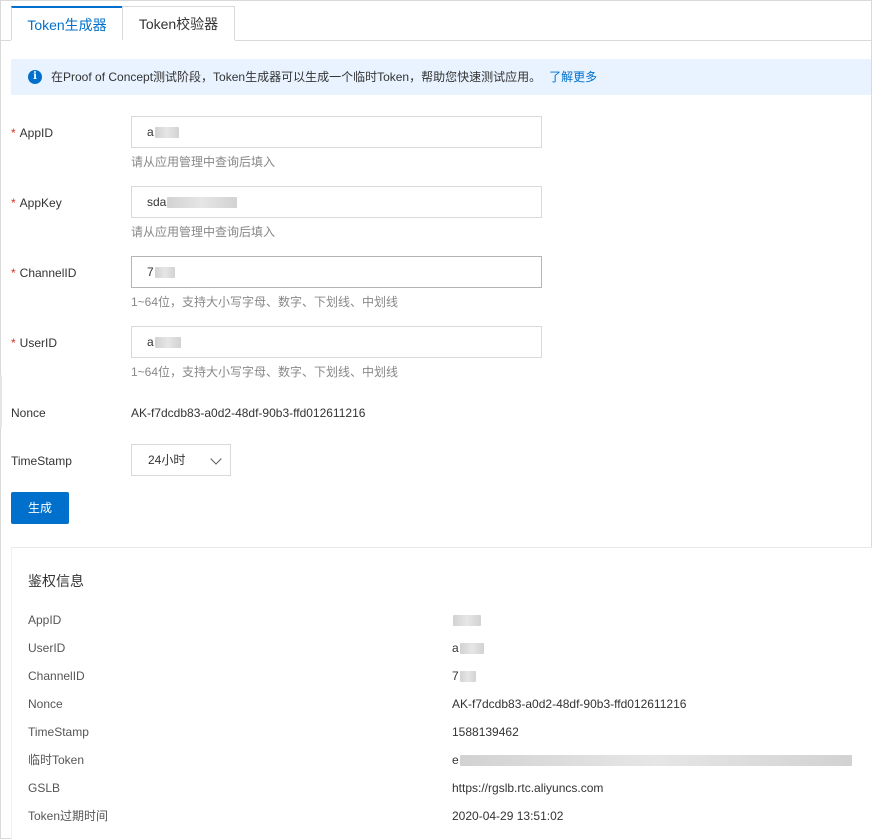 This screenshot has height=839, width=872. Describe the element at coordinates (56, 760) in the screenshot. I see `result-label-token: 临时Token` at that location.